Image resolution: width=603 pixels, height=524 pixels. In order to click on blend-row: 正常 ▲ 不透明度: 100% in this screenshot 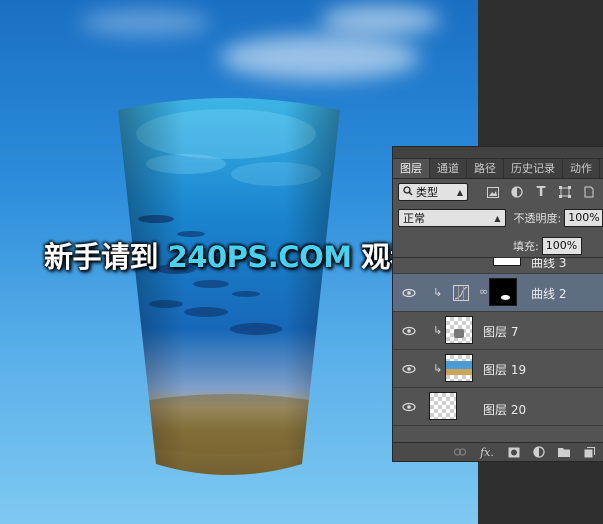, I will do `click(500, 218)`.